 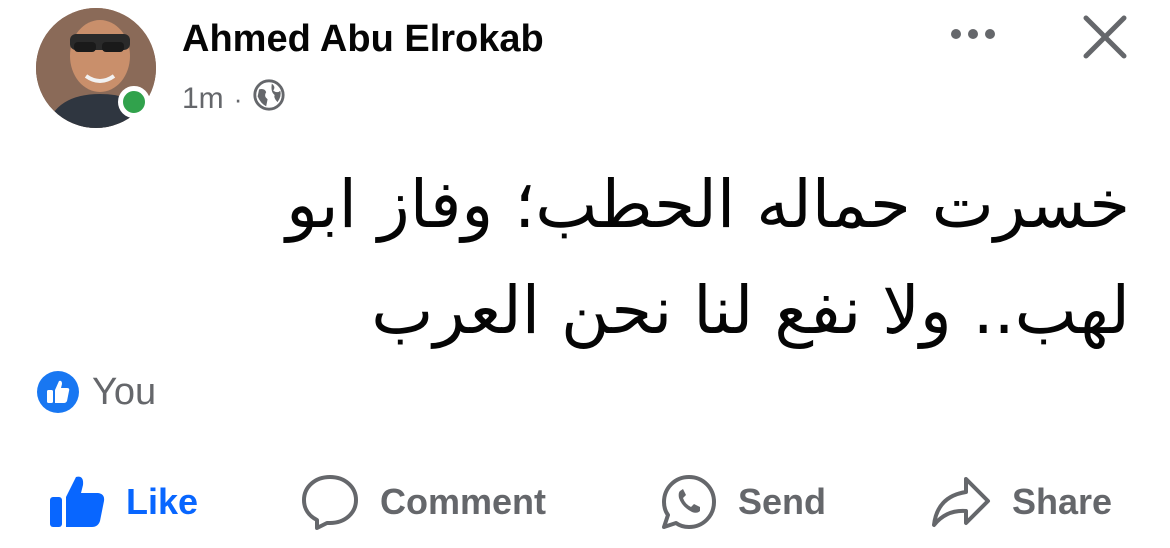 What do you see at coordinates (162, 501) in the screenshot?
I see `like-label: Like` at bounding box center [162, 501].